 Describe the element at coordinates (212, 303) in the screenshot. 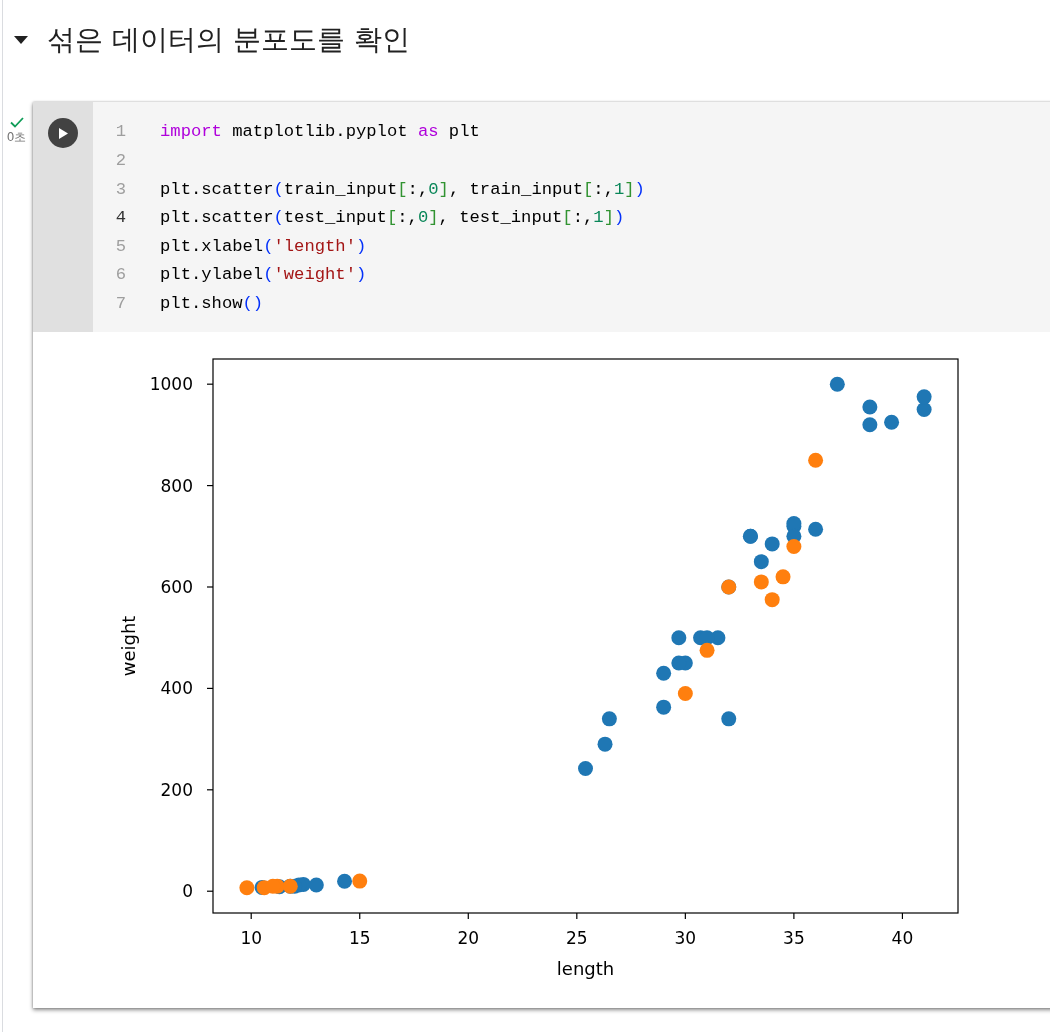

I see `code-line: plt.show()` at that location.